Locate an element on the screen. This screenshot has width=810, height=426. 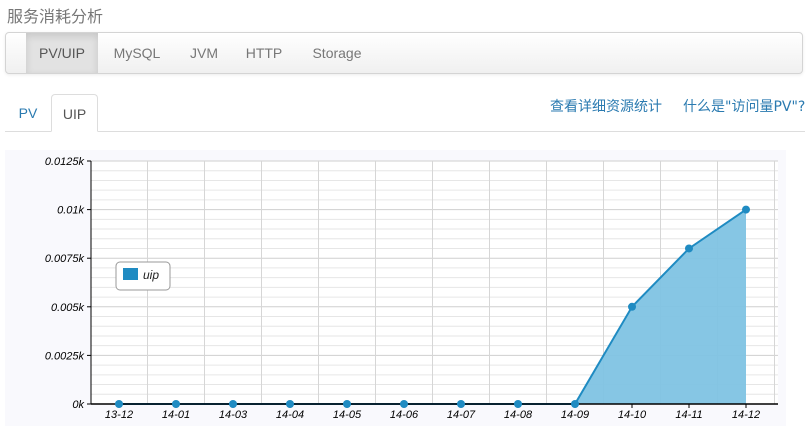
x-tick-label: 14-12 is located at coordinates (746, 415).